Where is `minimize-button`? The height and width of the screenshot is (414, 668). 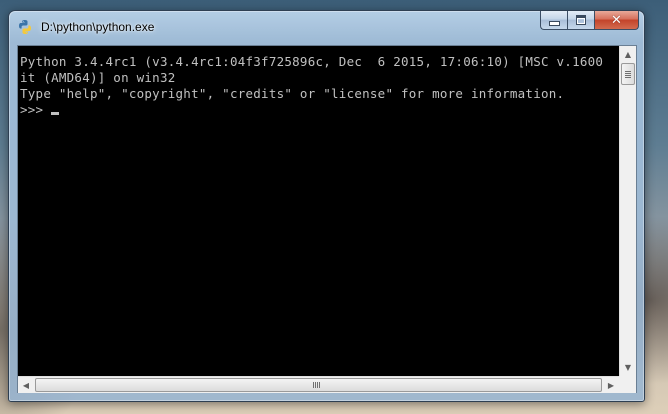
minimize-button is located at coordinates (553, 20).